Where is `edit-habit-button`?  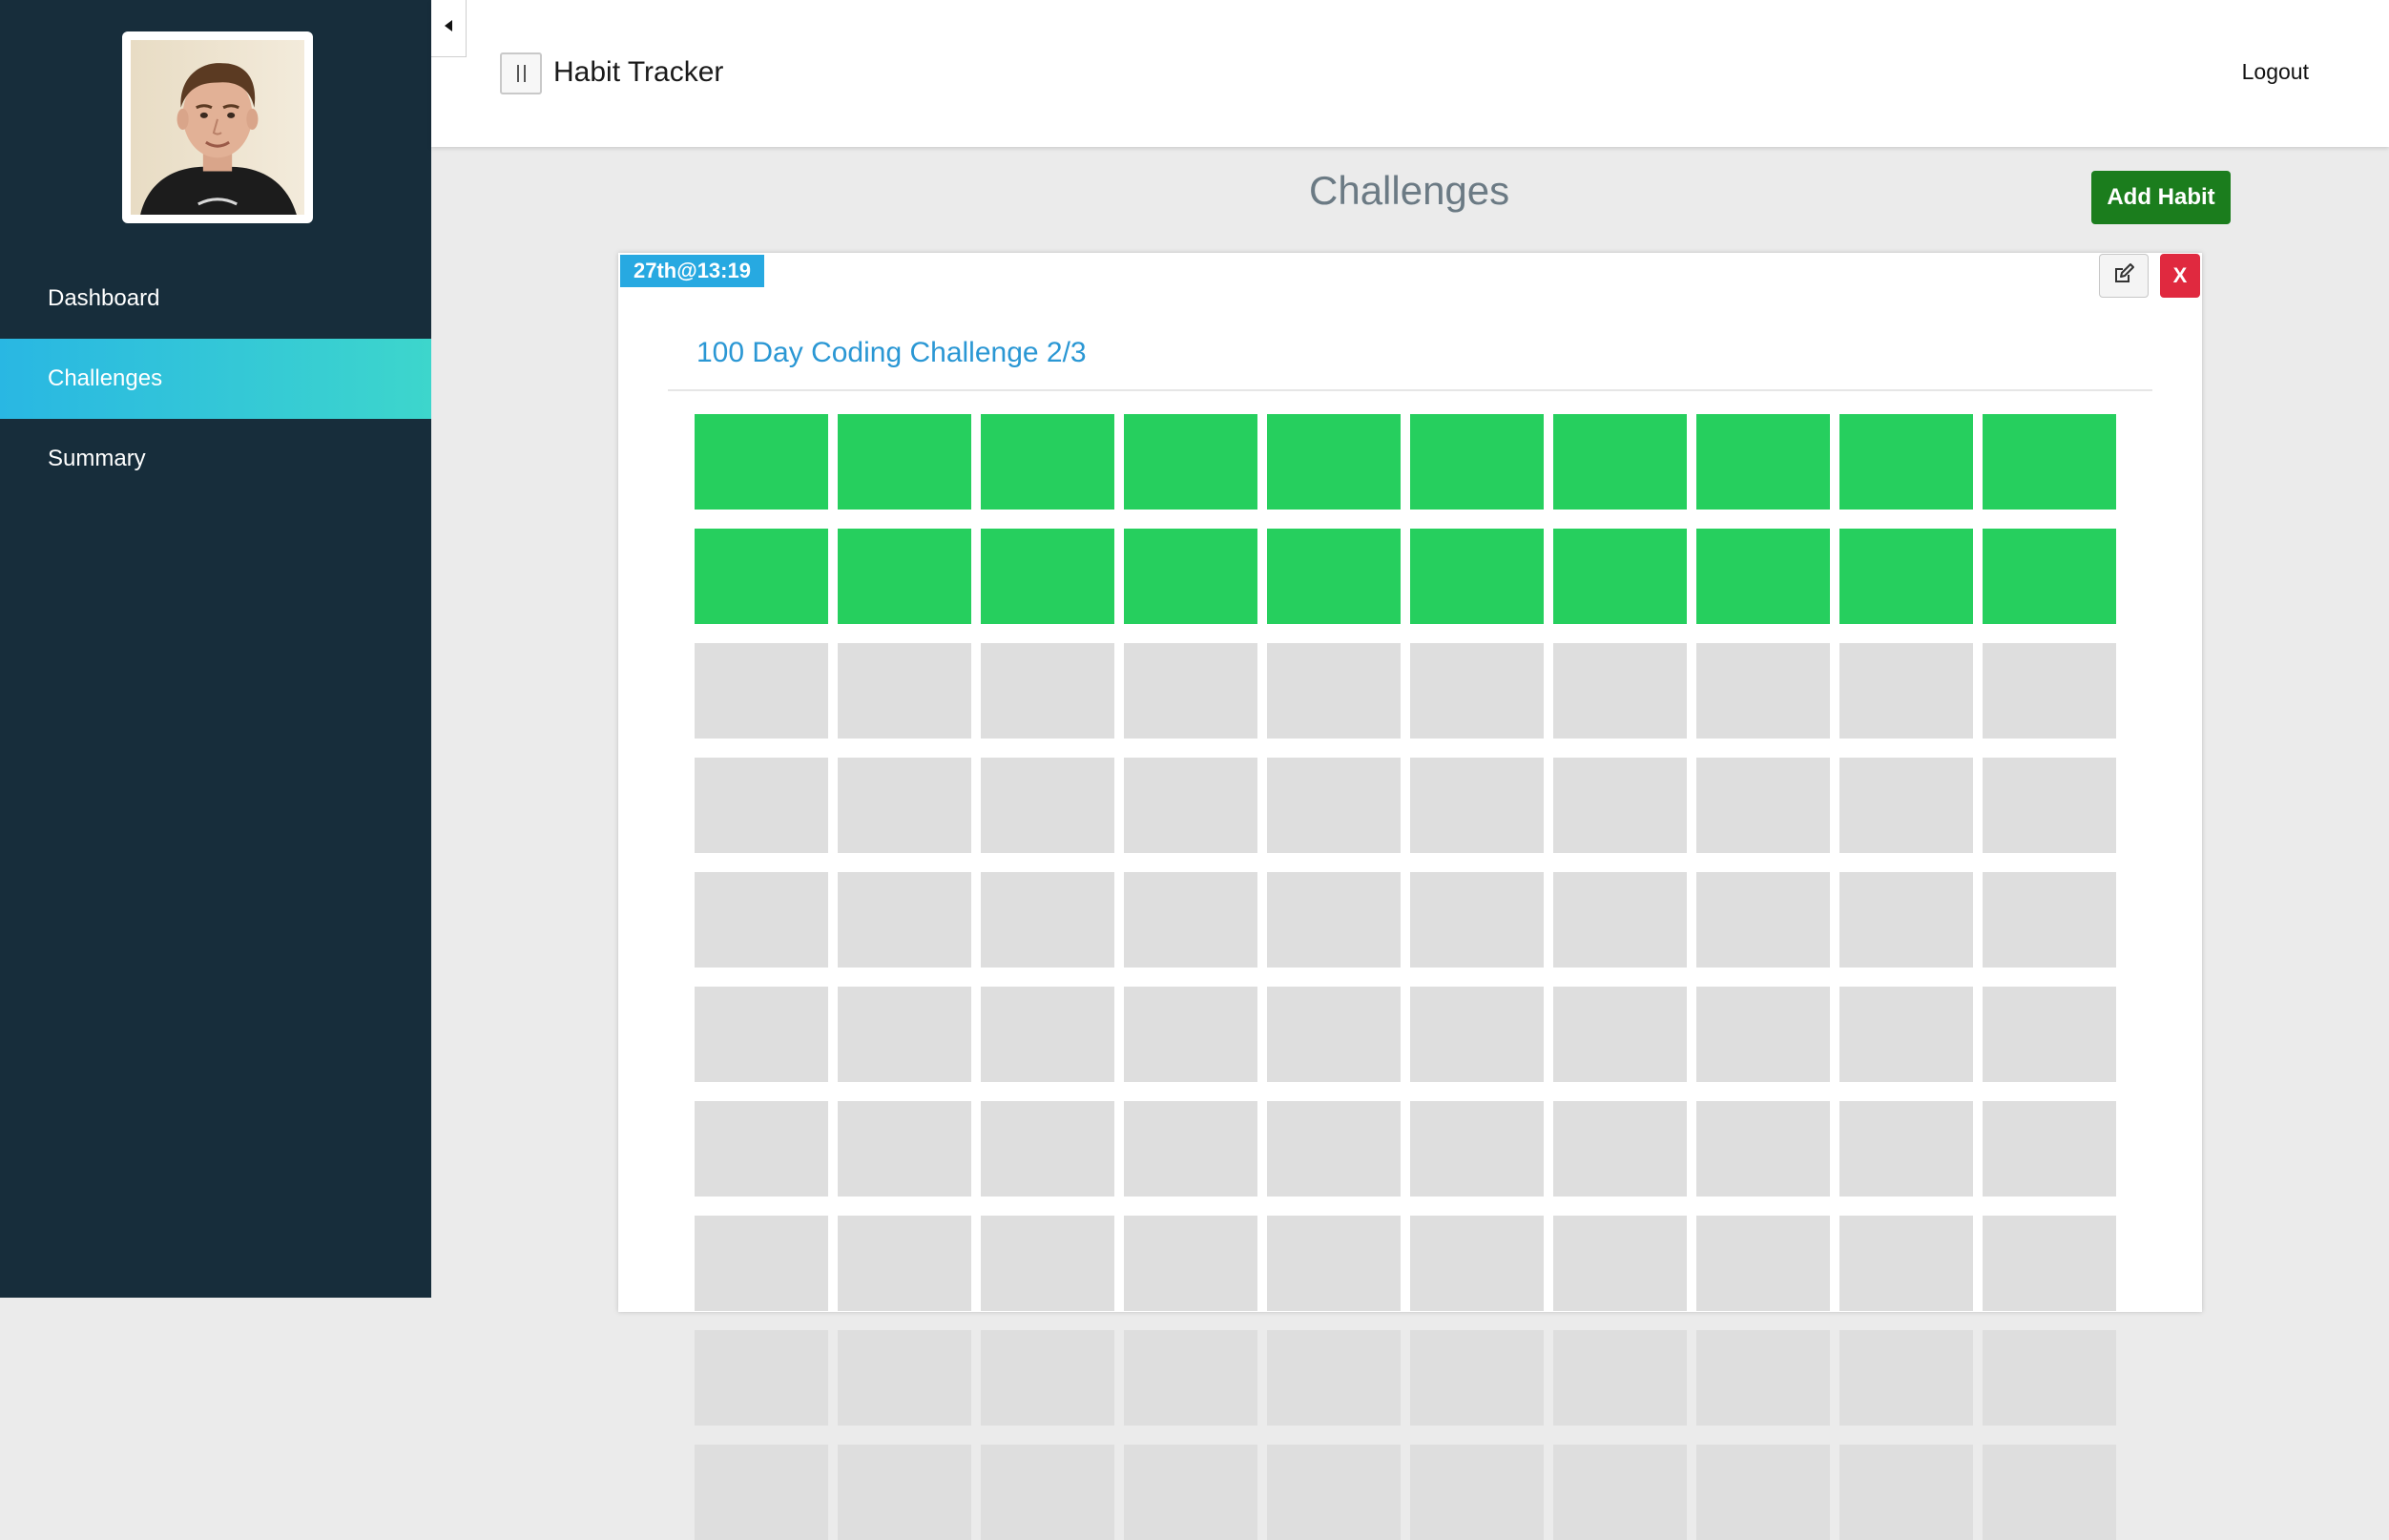
edit-habit-button is located at coordinates (2124, 276).